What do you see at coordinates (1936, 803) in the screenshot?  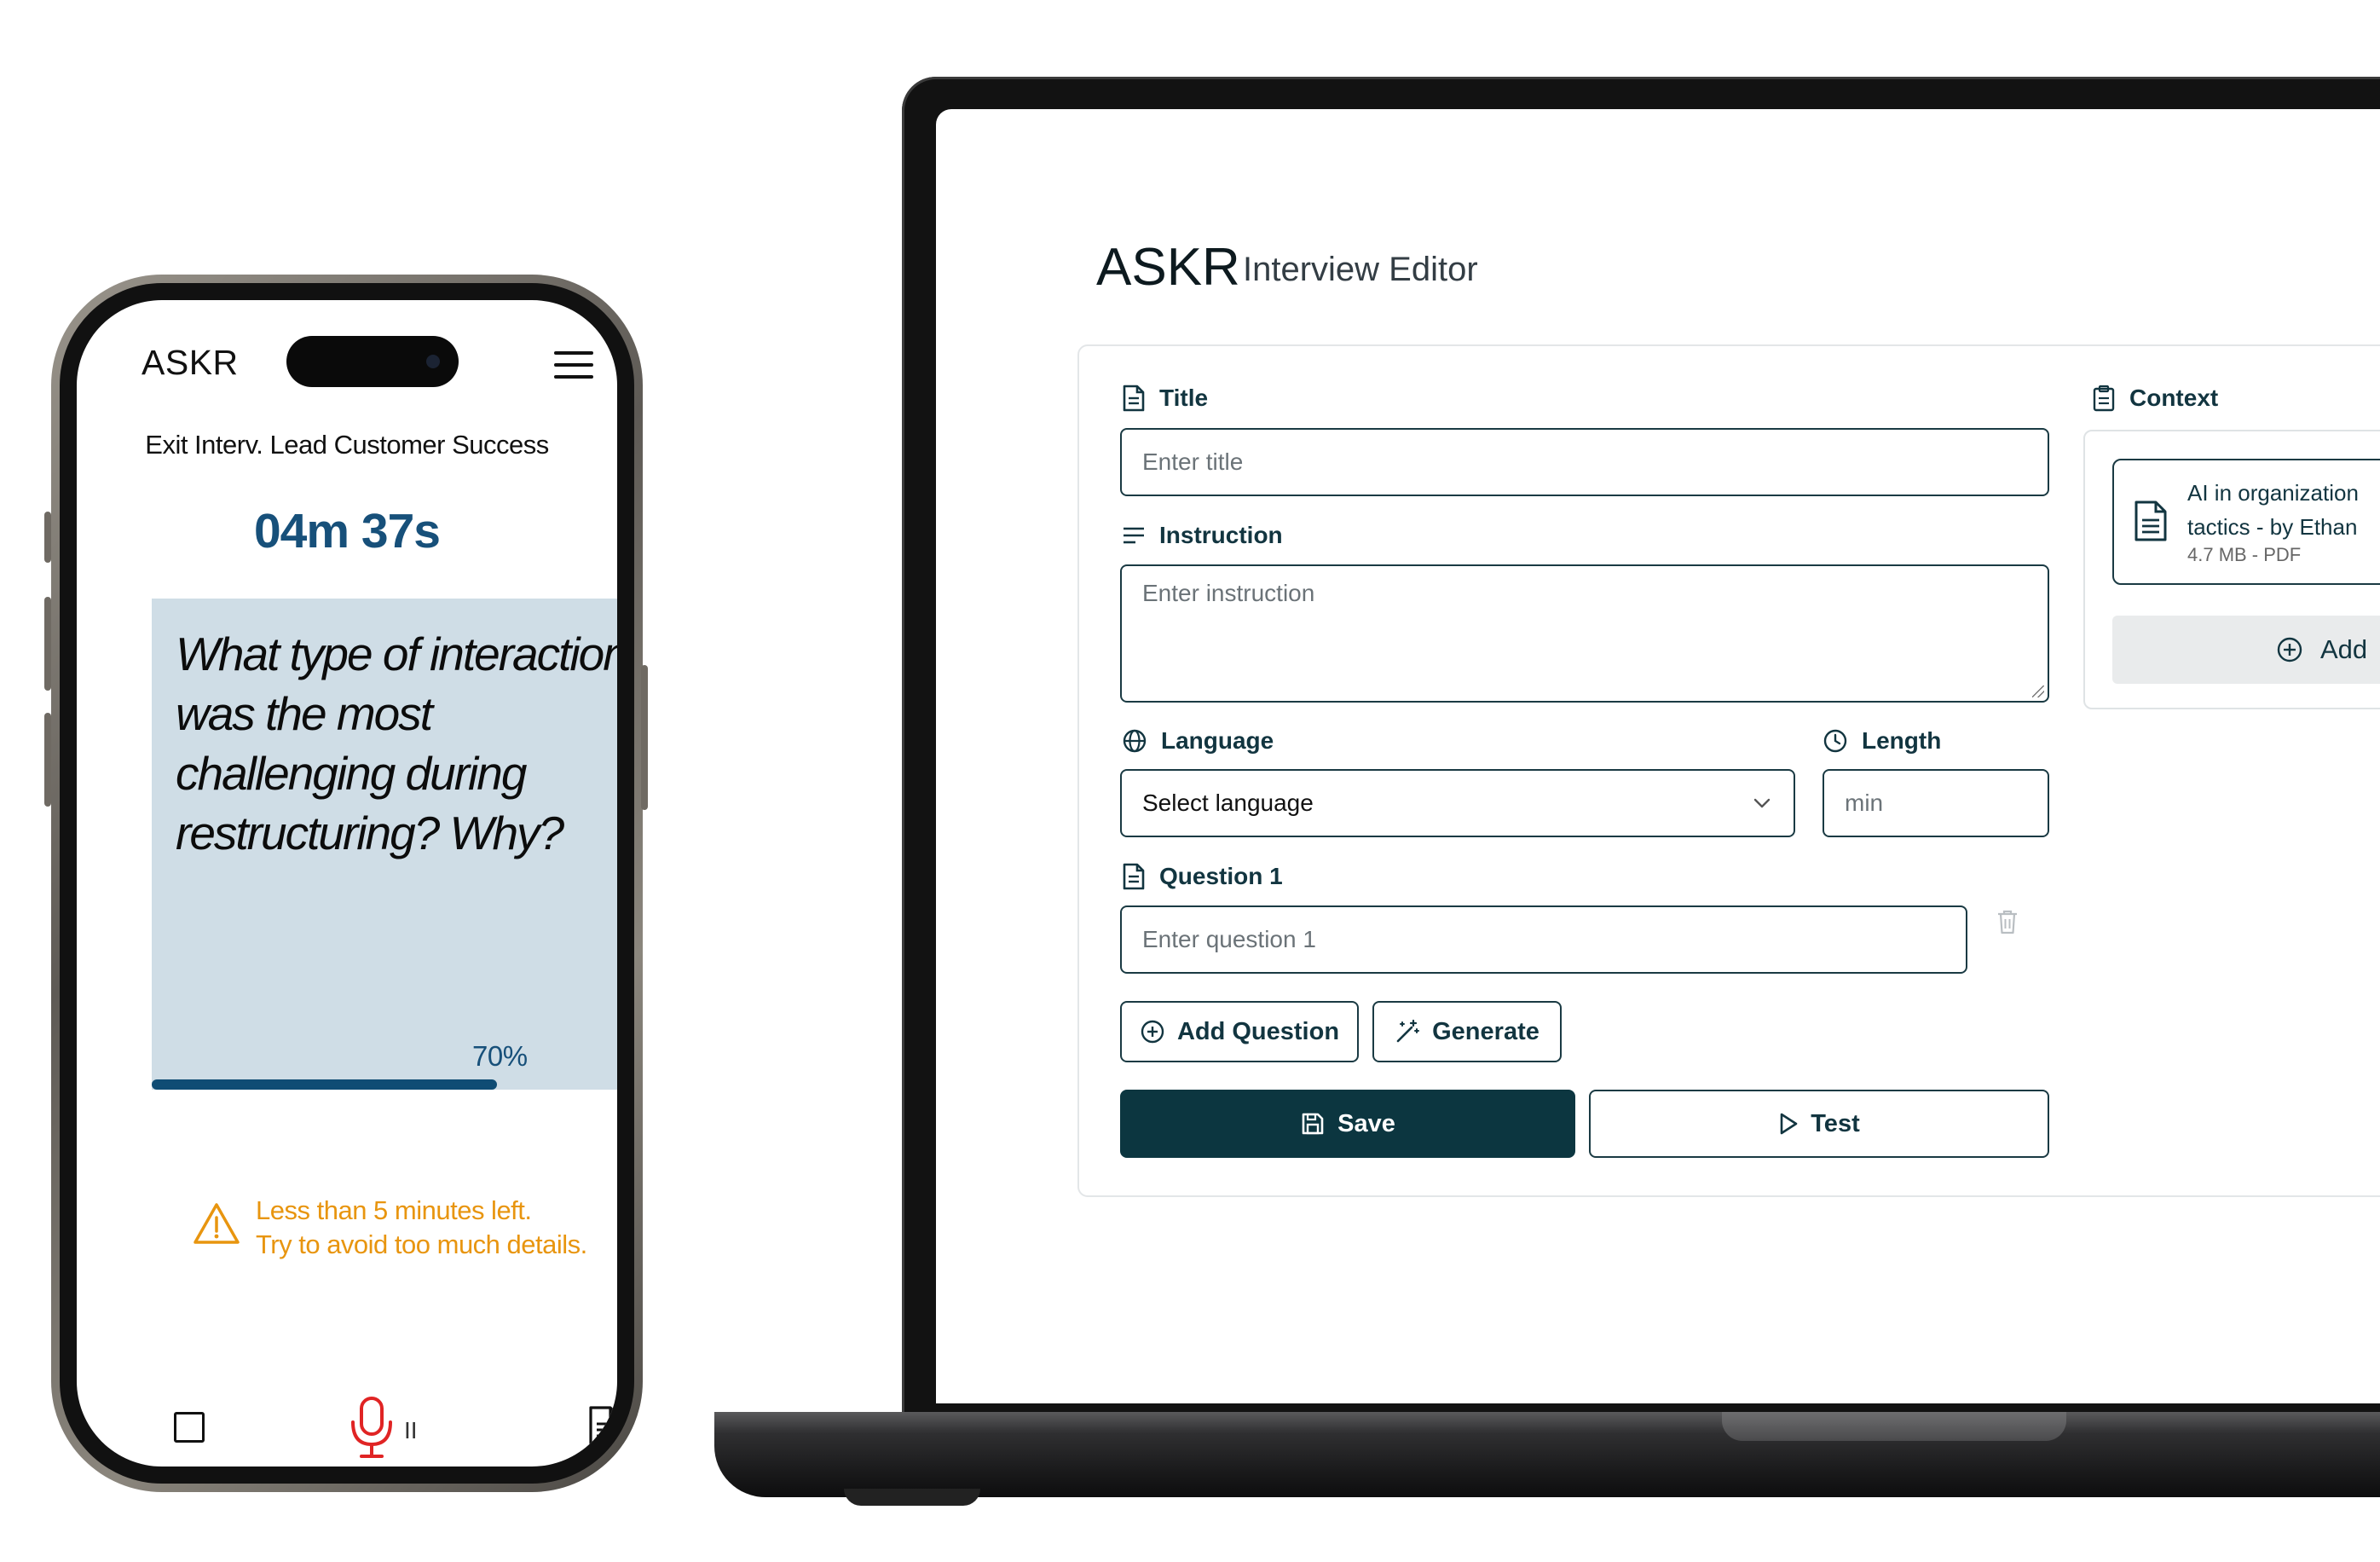 I see `length-input: min` at bounding box center [1936, 803].